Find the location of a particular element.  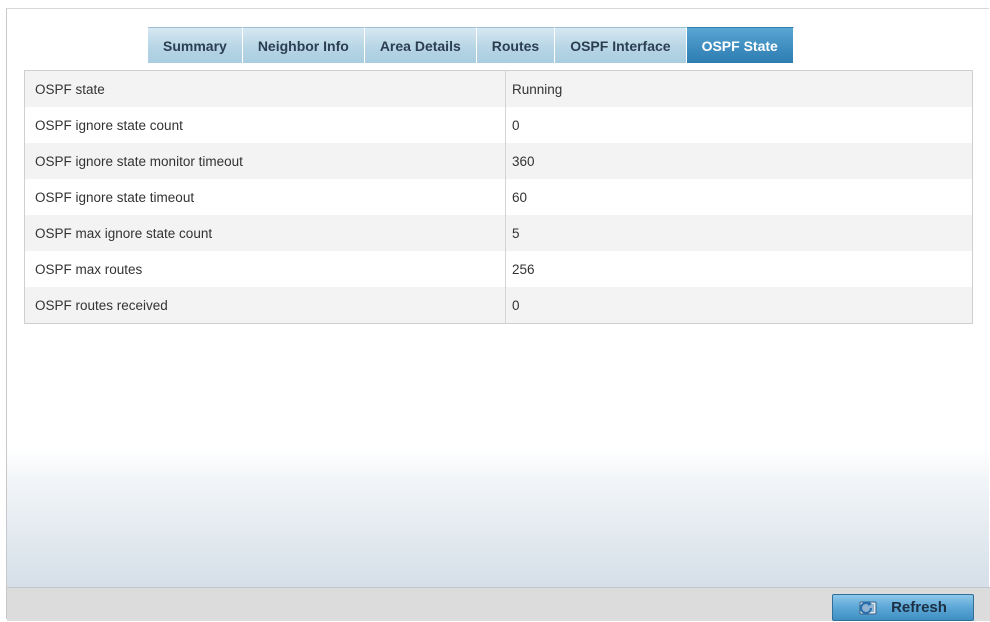

row-value: 360 is located at coordinates (739, 161).